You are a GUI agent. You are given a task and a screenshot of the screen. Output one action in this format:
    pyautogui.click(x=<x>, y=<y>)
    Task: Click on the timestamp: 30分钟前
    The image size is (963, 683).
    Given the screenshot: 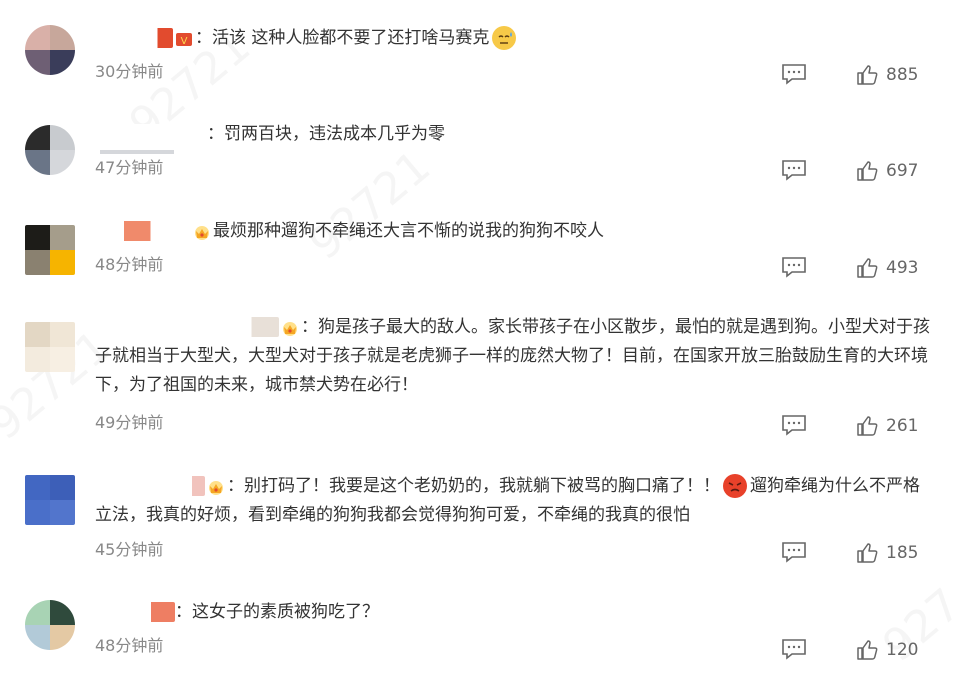 What is the action you would take?
    pyautogui.click(x=129, y=71)
    